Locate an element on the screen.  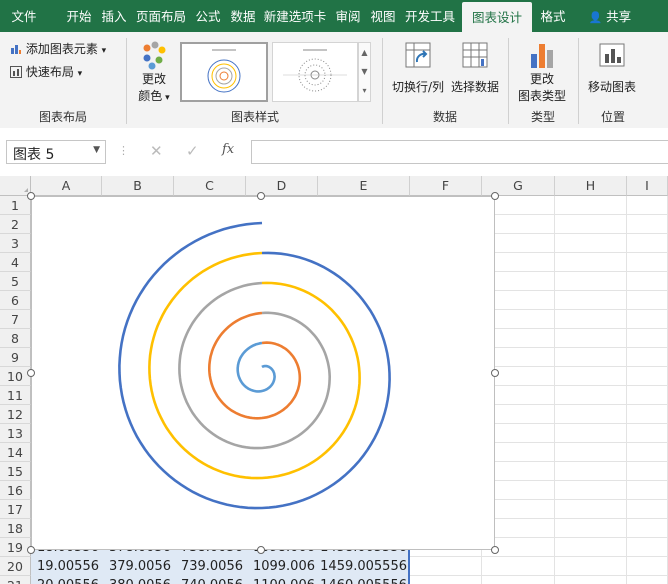
quick-layout-button: 快速布局 ▾ is located at coordinates (46, 71).